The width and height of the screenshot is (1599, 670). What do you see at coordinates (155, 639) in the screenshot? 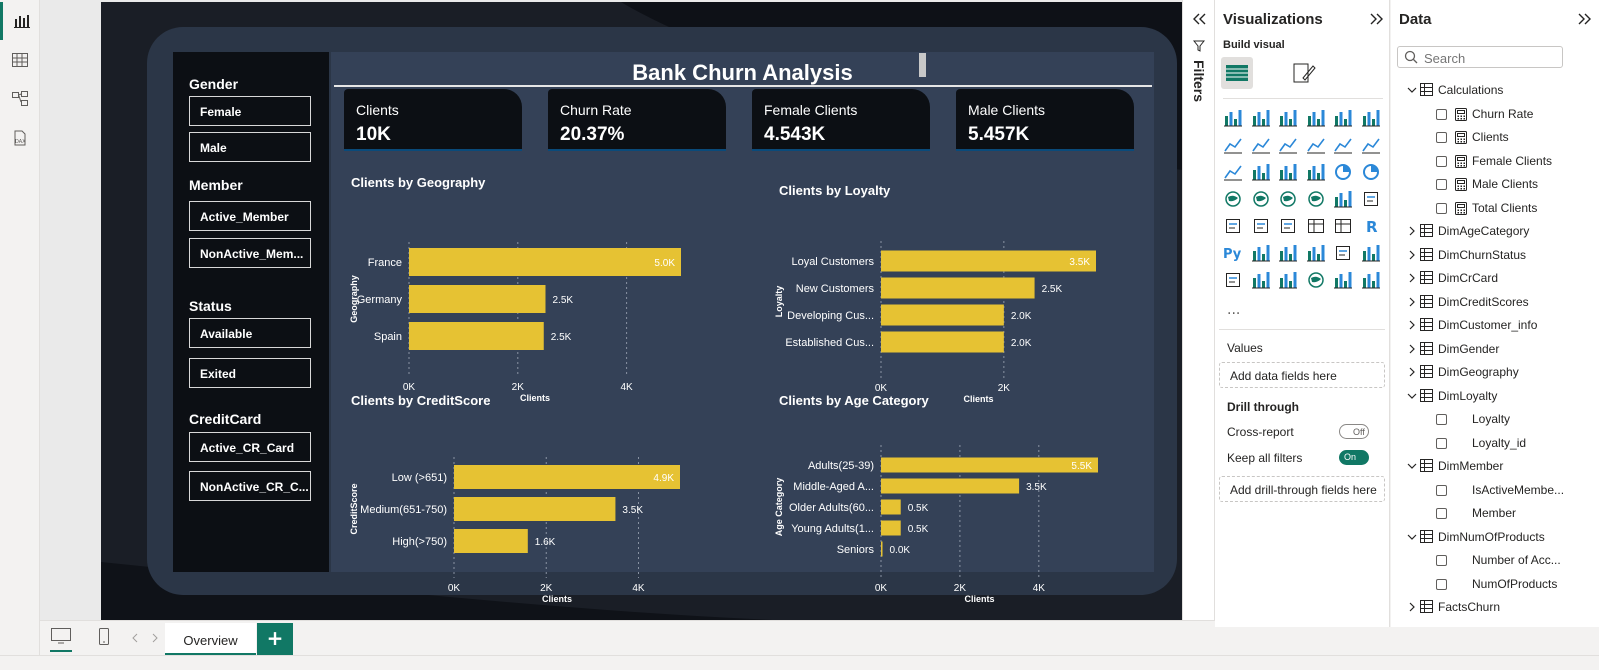
I see `next-page-icon` at bounding box center [155, 639].